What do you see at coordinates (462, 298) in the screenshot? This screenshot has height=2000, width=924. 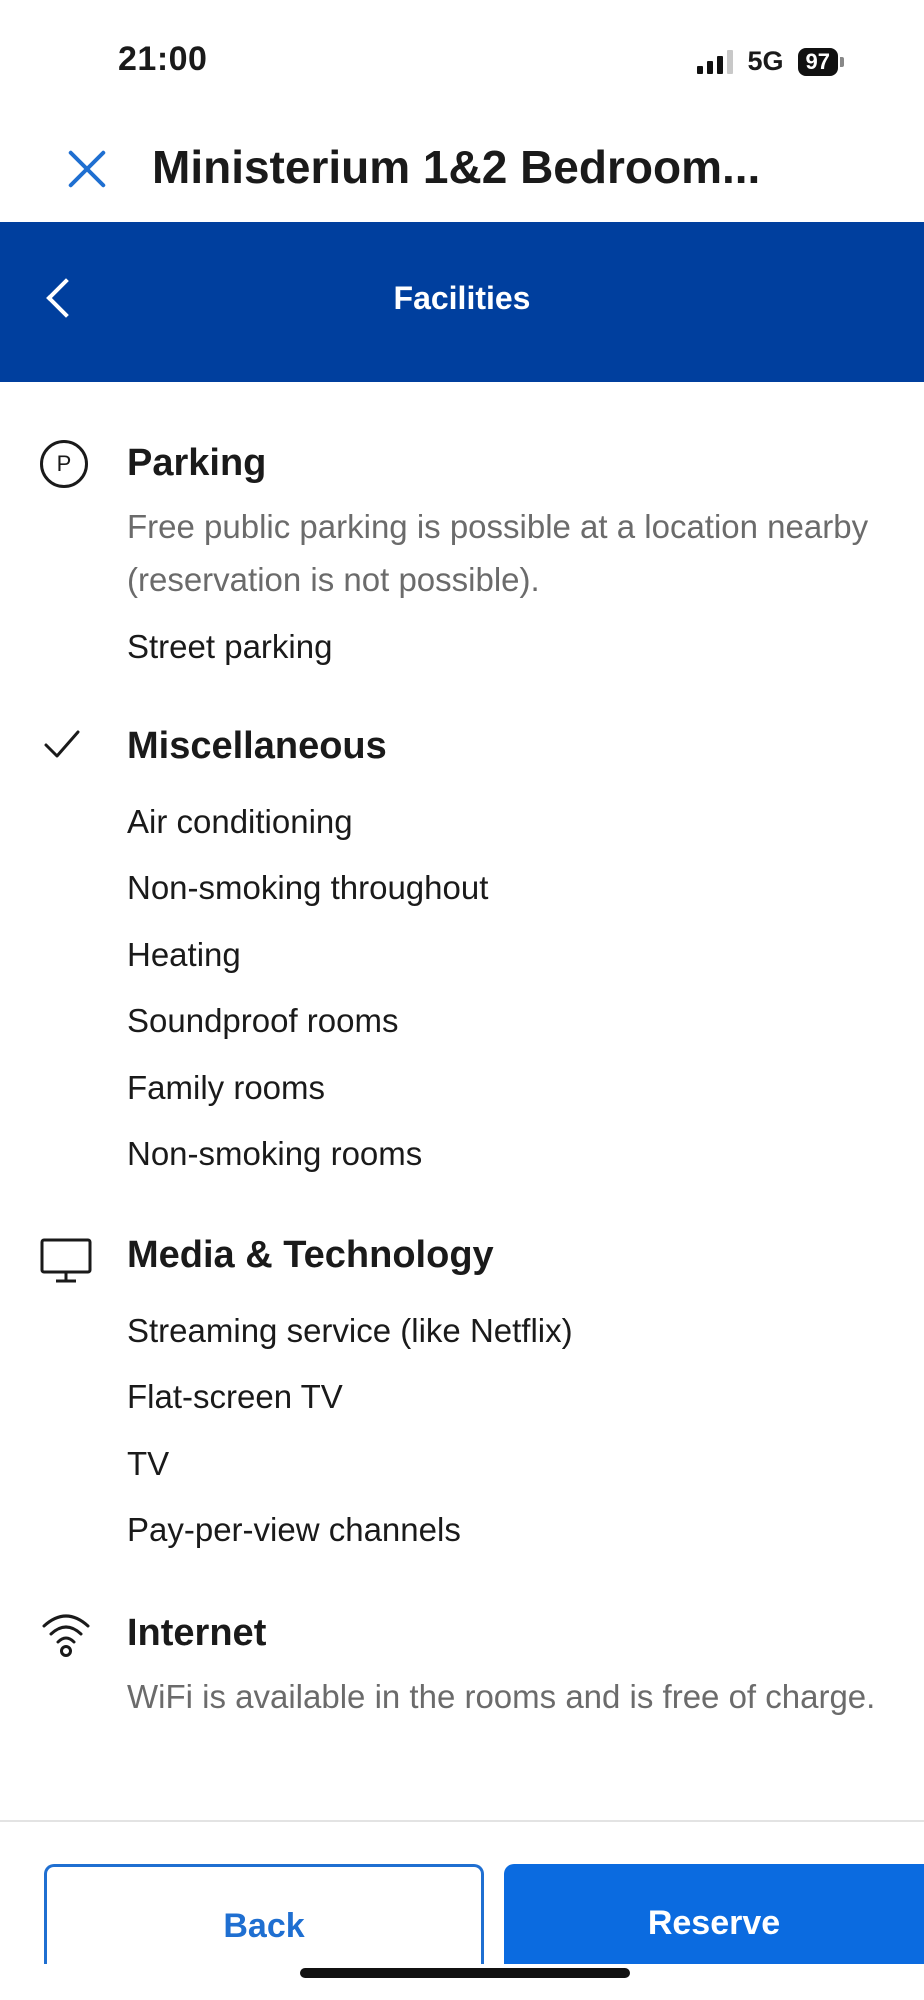 I see `nav-title: Facilities` at bounding box center [462, 298].